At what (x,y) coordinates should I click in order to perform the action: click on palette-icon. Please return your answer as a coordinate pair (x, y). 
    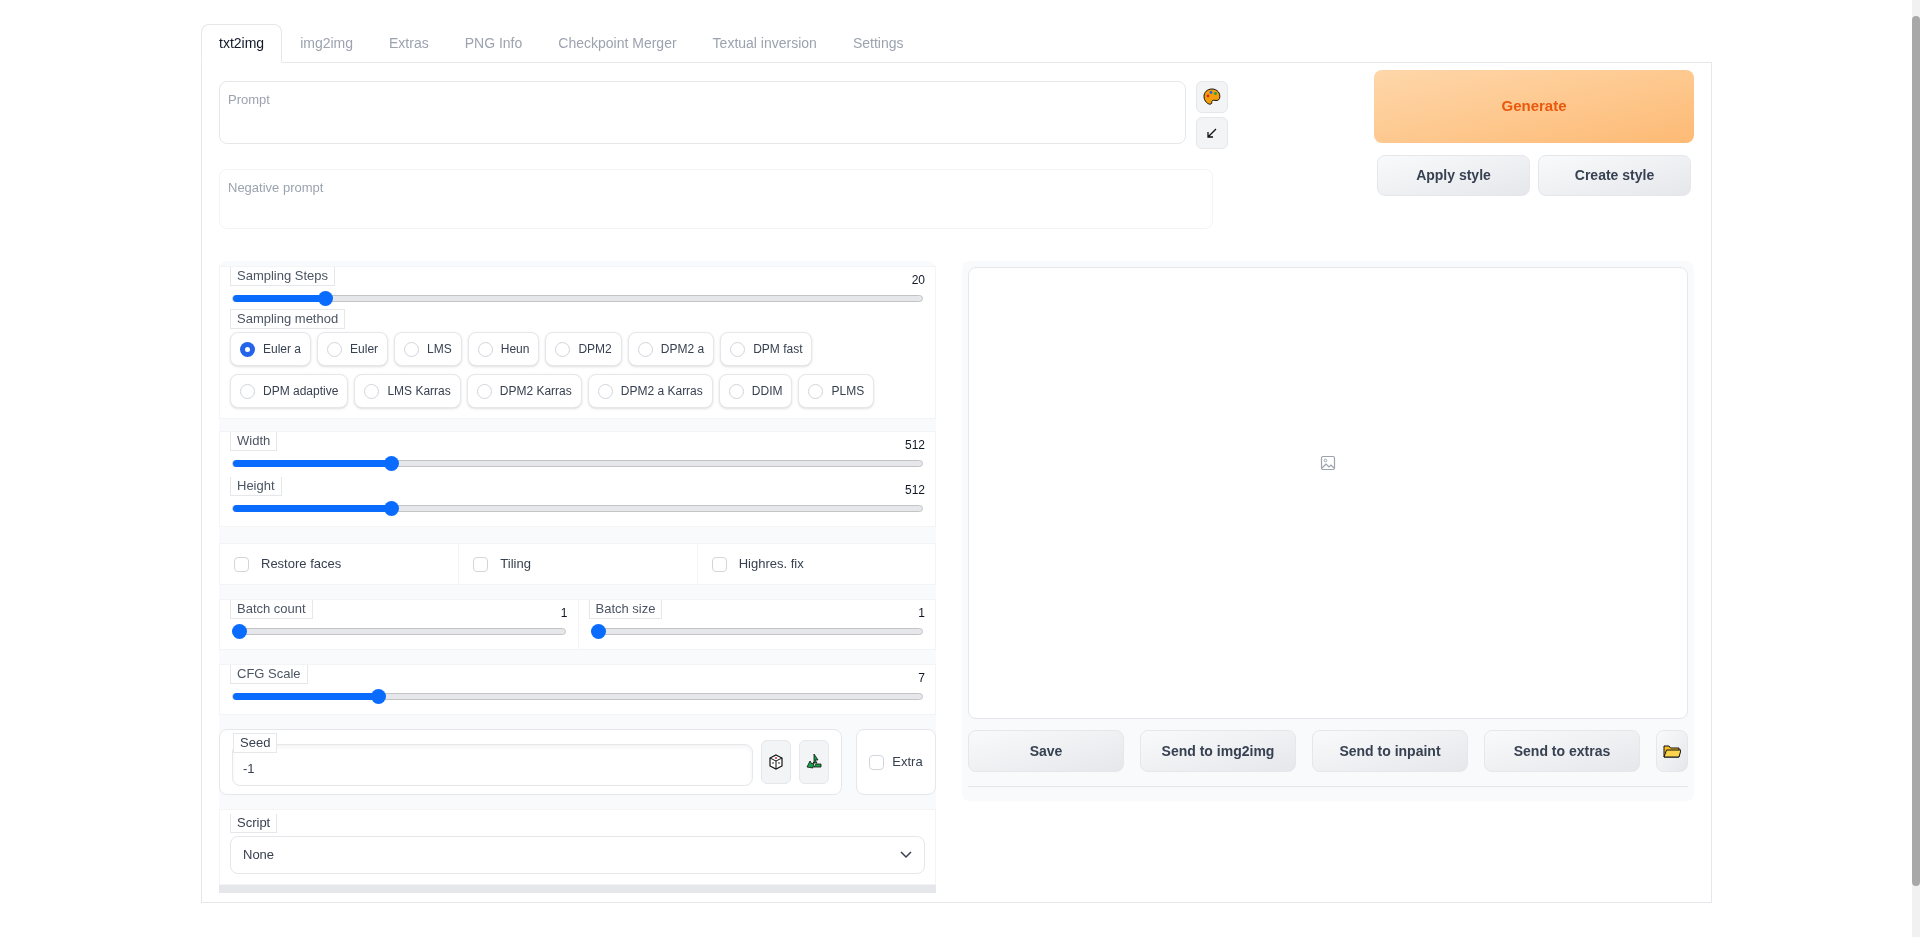
    Looking at the image, I should click on (1212, 97).